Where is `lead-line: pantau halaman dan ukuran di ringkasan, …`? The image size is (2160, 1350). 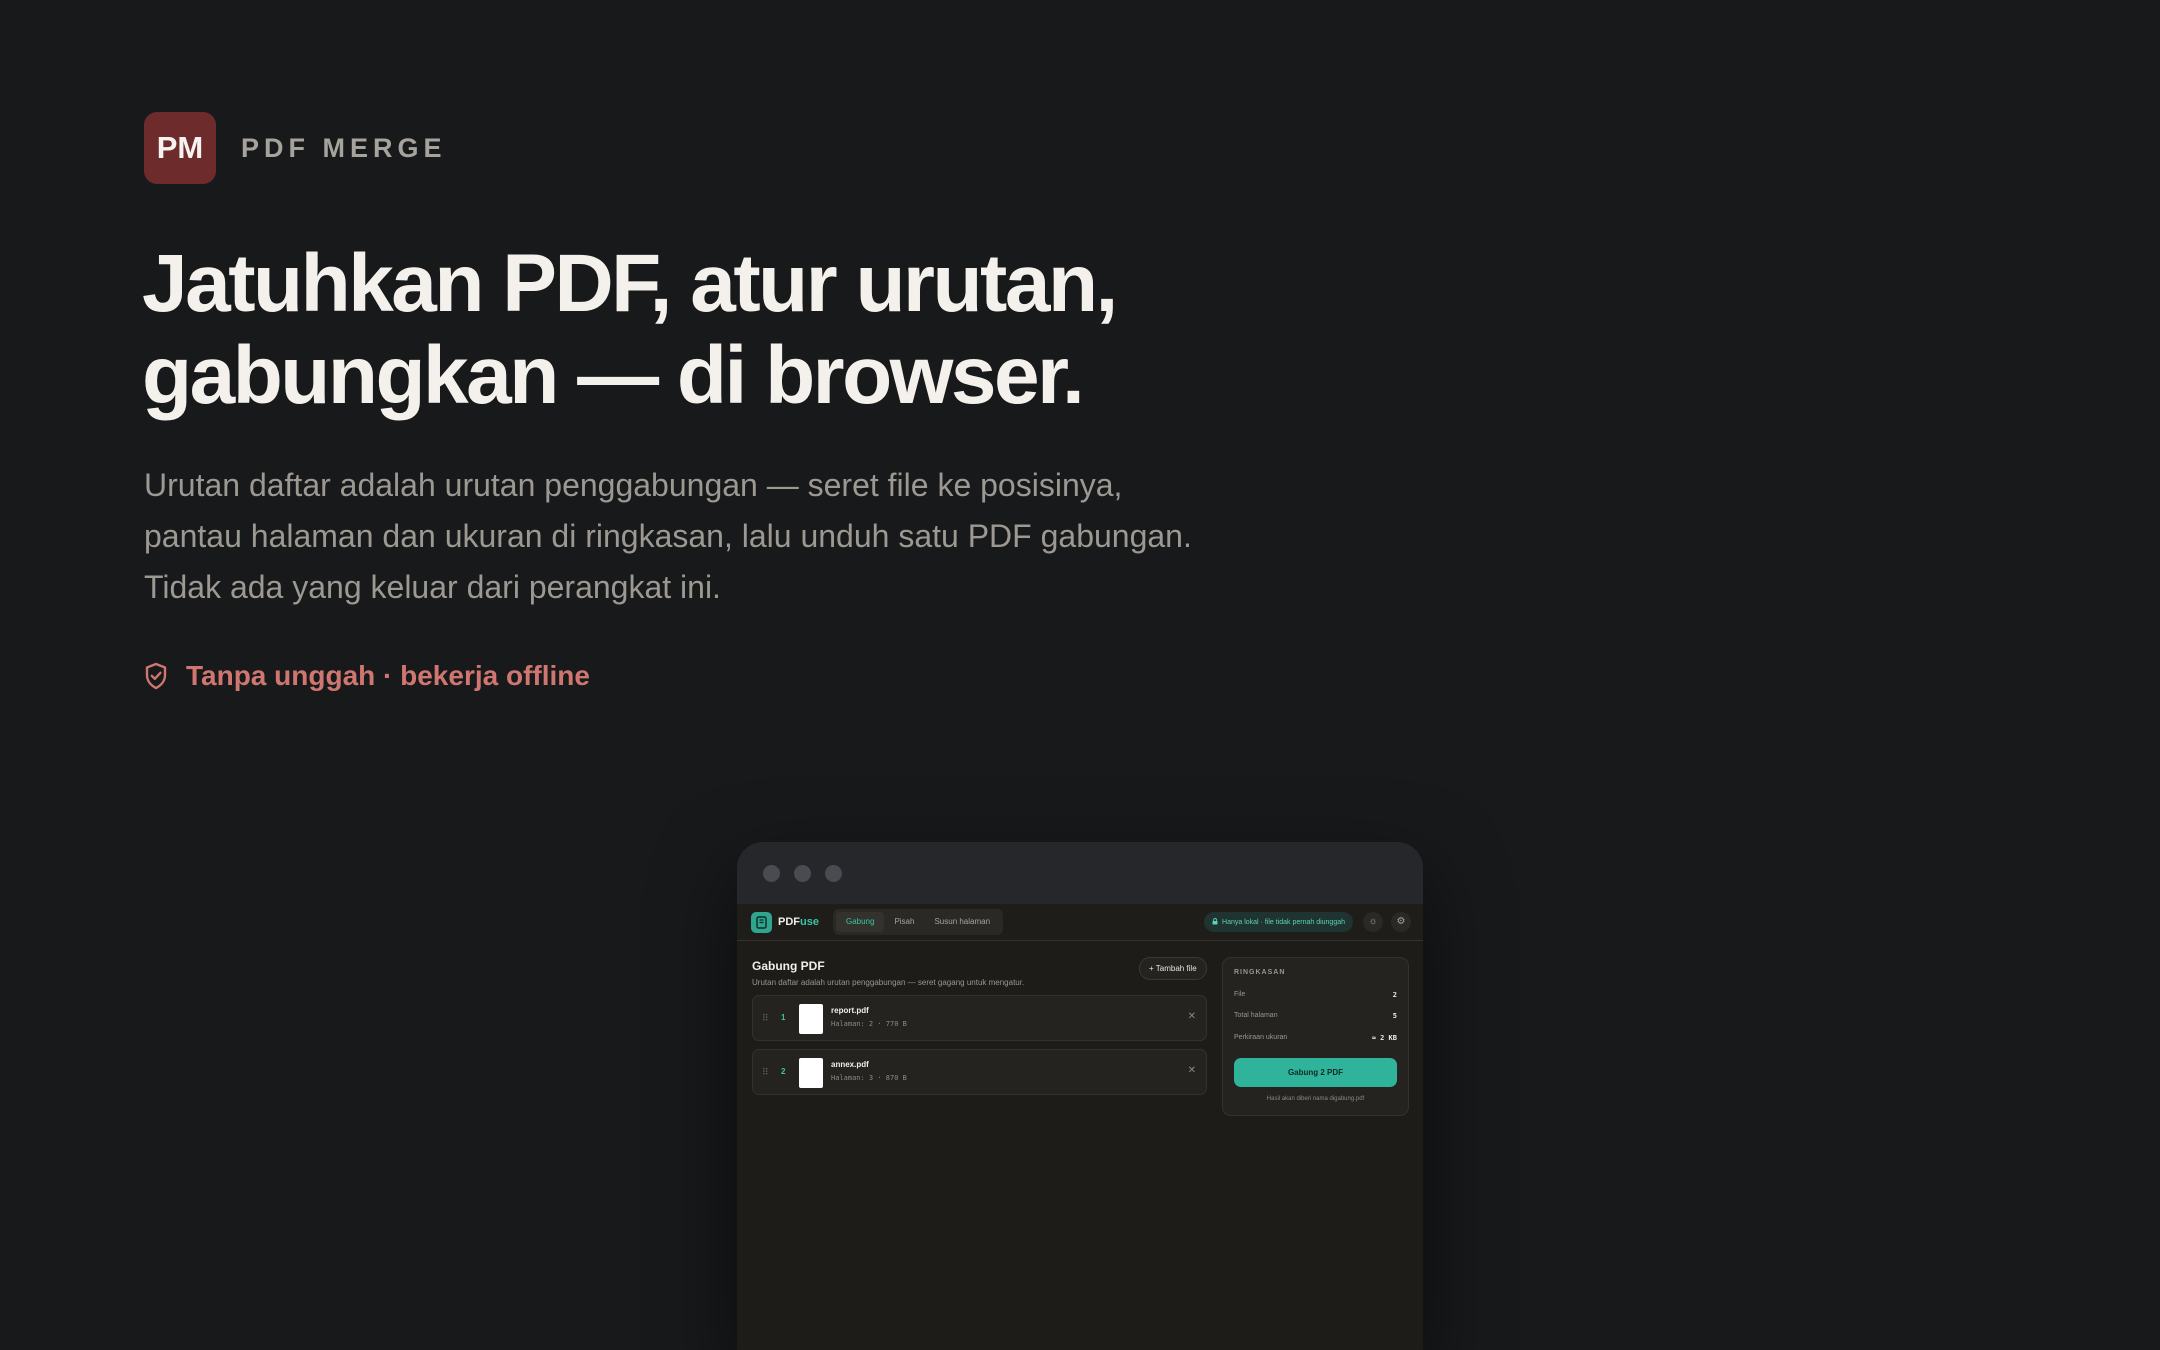 lead-line: pantau halaman dan ukuran di ringkasan, … is located at coordinates (668, 536).